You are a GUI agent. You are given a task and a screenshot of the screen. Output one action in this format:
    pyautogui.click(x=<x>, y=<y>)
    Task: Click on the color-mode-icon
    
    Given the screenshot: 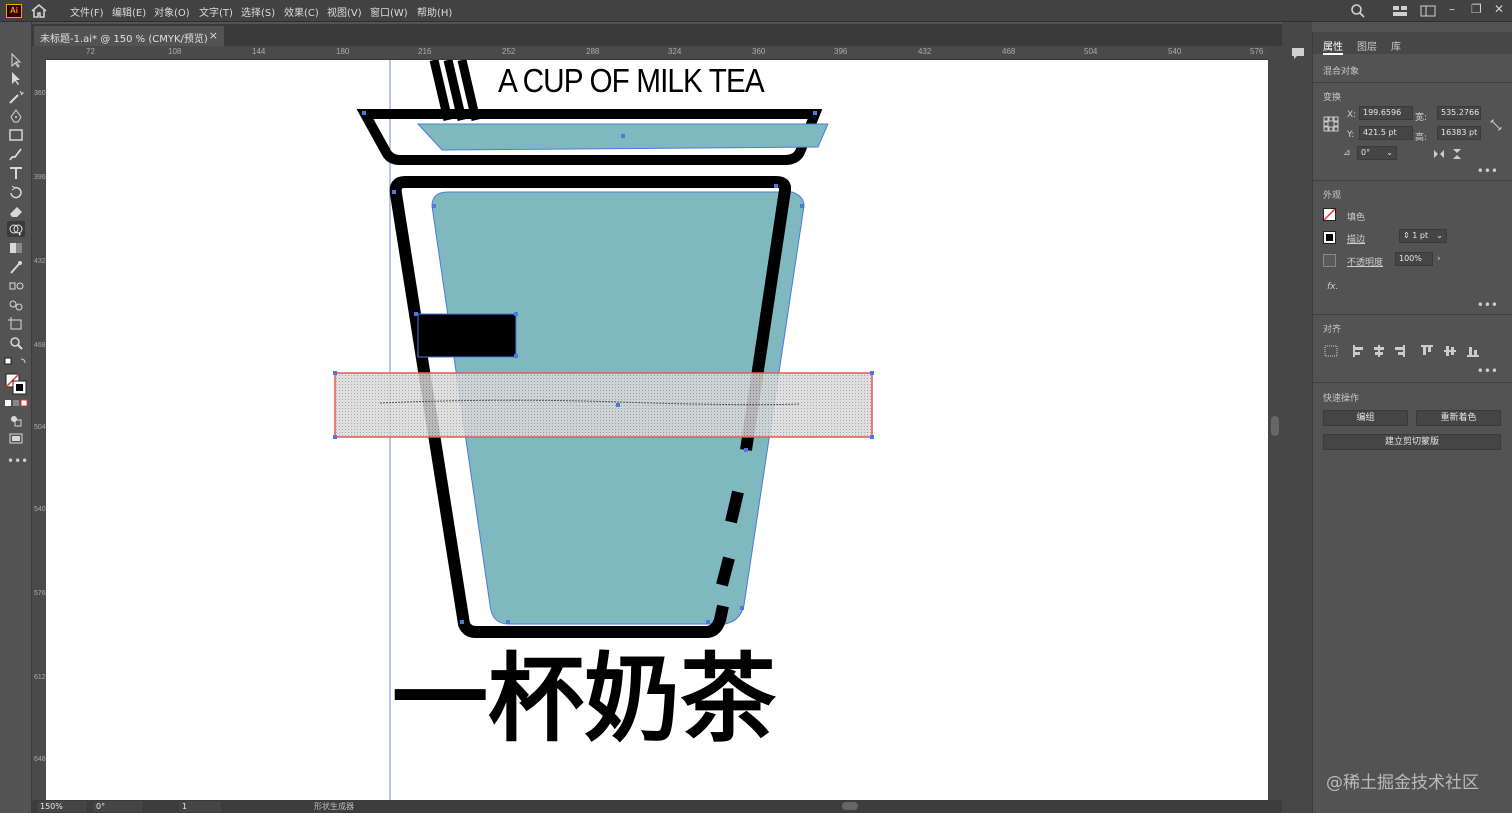 What is the action you would take?
    pyautogui.click(x=16, y=403)
    